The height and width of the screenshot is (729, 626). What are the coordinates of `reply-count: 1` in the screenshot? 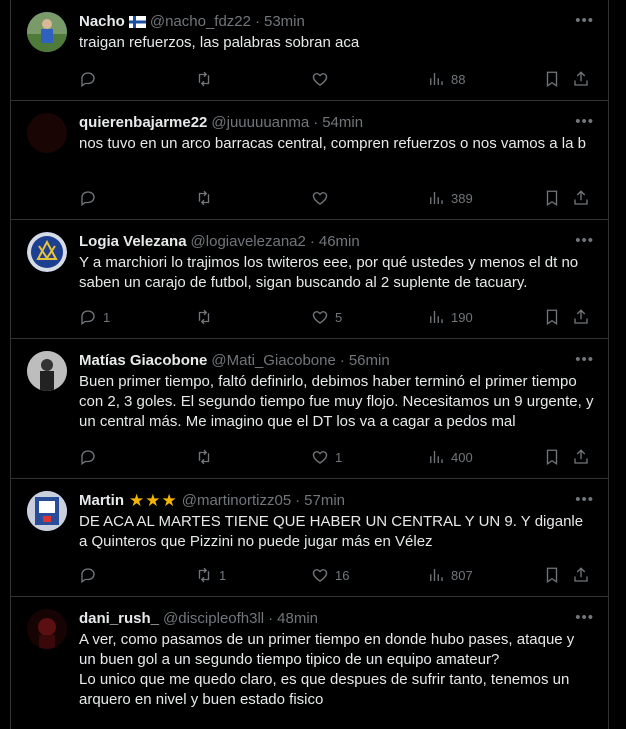 It's located at (107, 317).